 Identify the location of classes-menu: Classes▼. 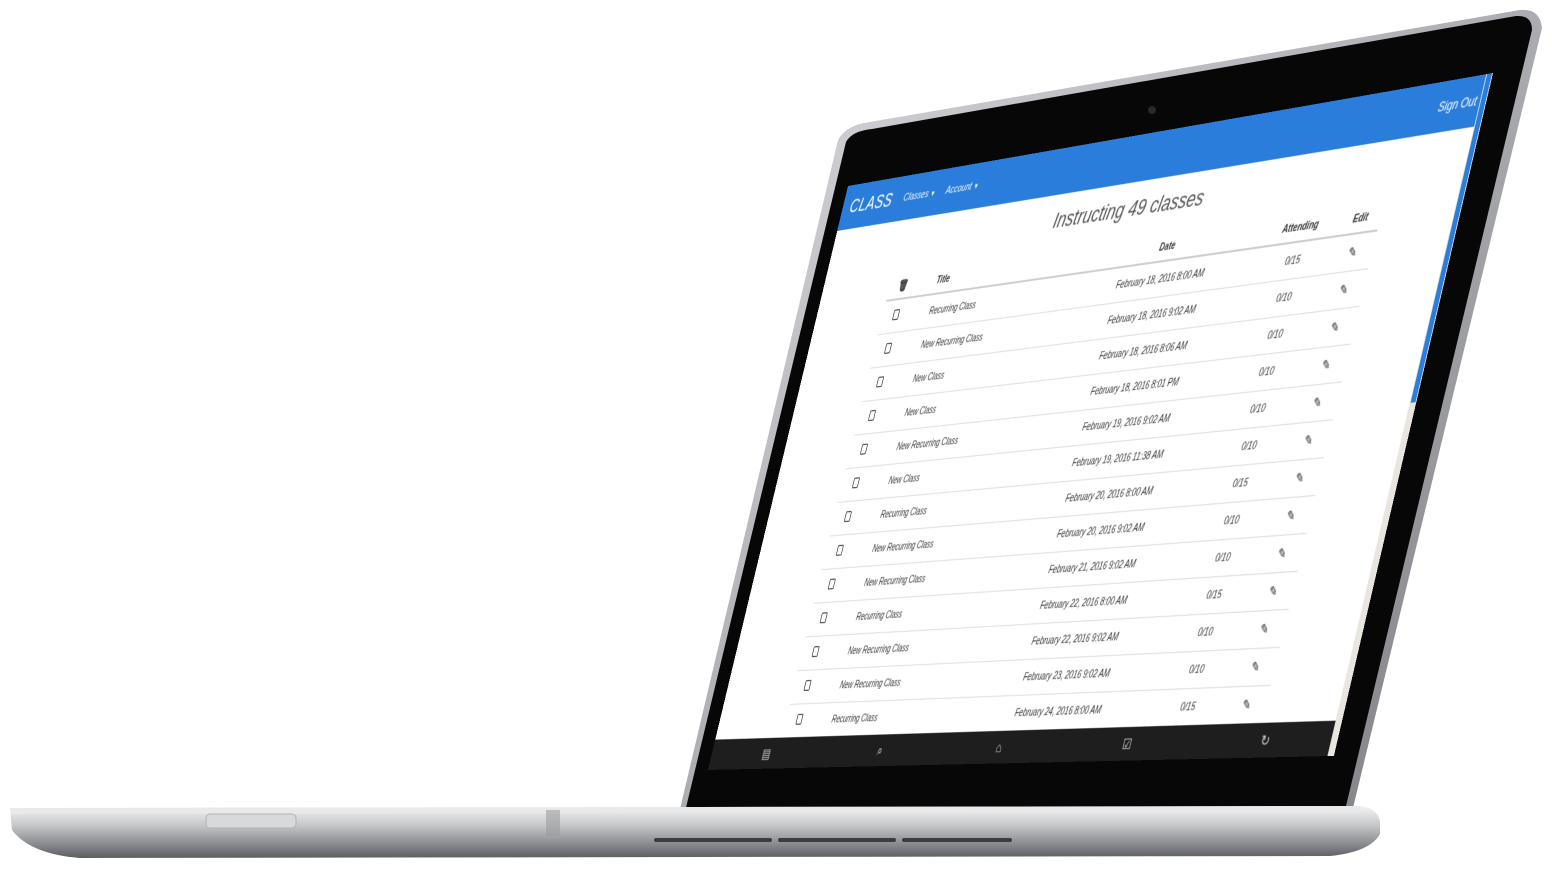
(919, 195).